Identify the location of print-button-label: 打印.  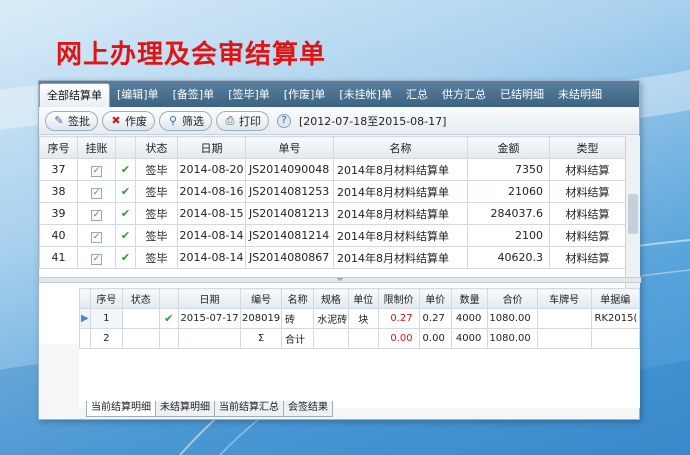
(250, 121).